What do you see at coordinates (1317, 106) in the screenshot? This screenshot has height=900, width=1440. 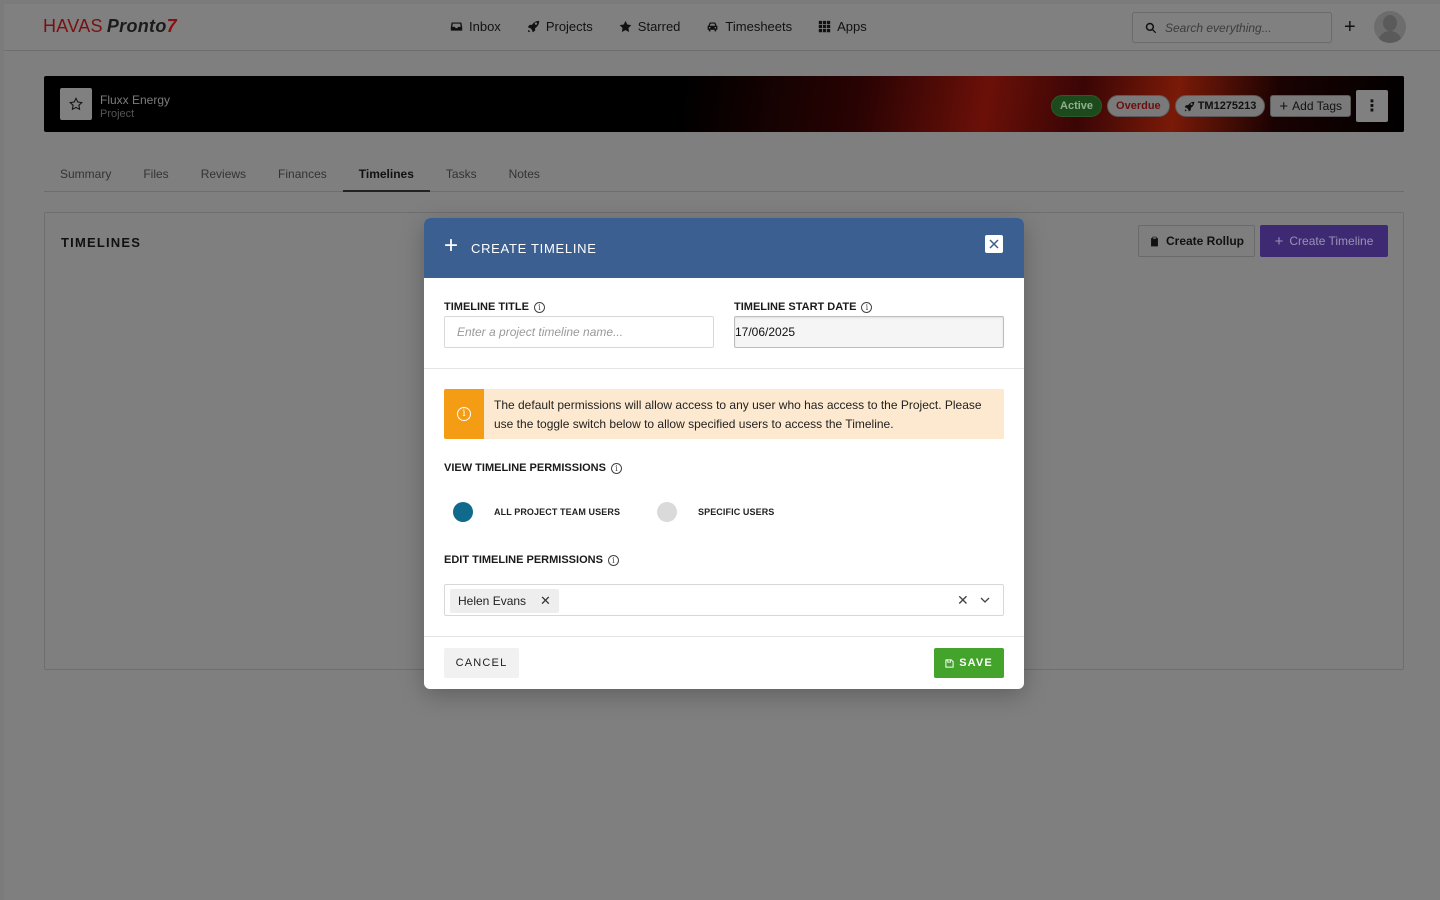 I see `add-tags-label: Add Tags` at bounding box center [1317, 106].